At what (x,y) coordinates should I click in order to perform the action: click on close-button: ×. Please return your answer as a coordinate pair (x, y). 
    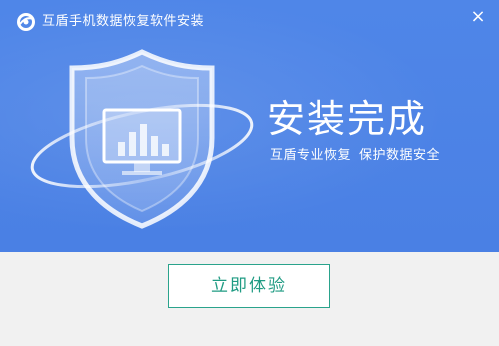
    Looking at the image, I should click on (478, 17).